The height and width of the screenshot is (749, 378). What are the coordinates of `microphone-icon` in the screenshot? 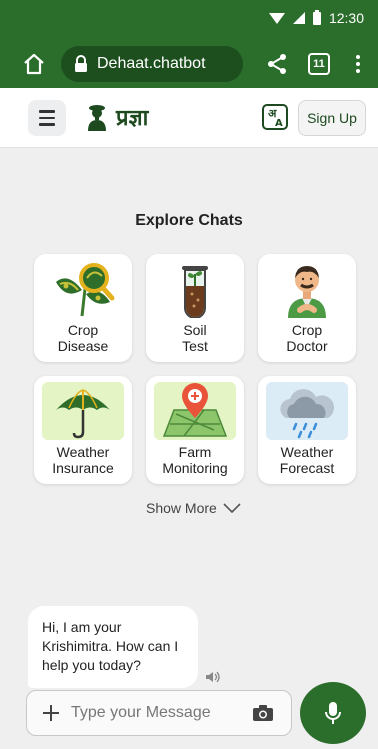 It's located at (333, 713).